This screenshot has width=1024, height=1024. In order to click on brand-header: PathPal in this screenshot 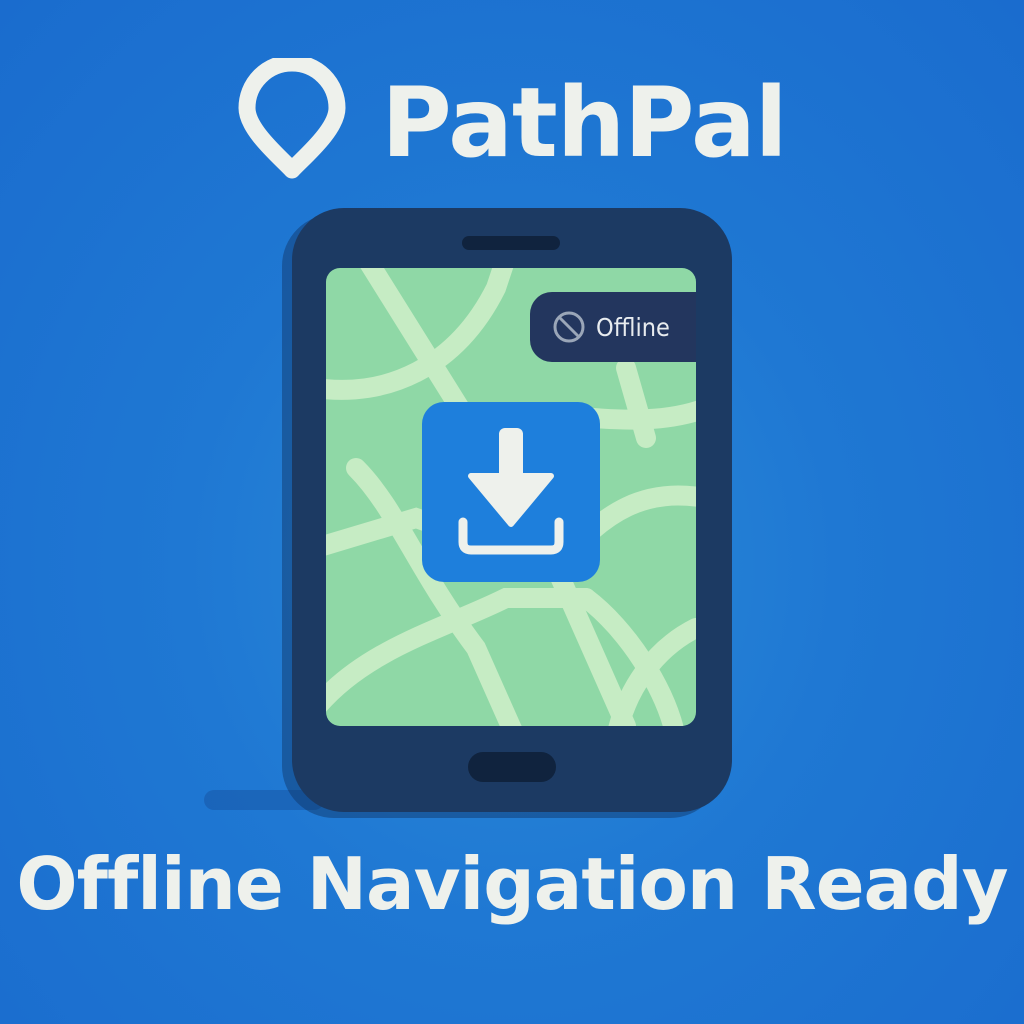, I will do `click(512, 120)`.